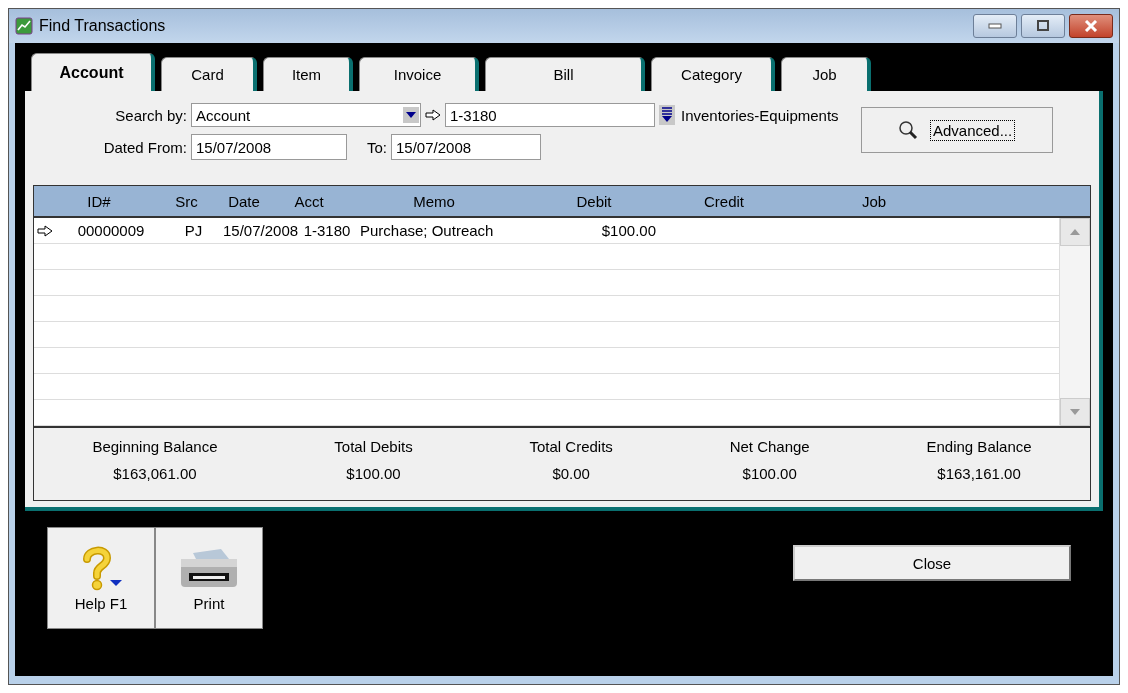  I want to click on column-header: Src, so click(186, 201).